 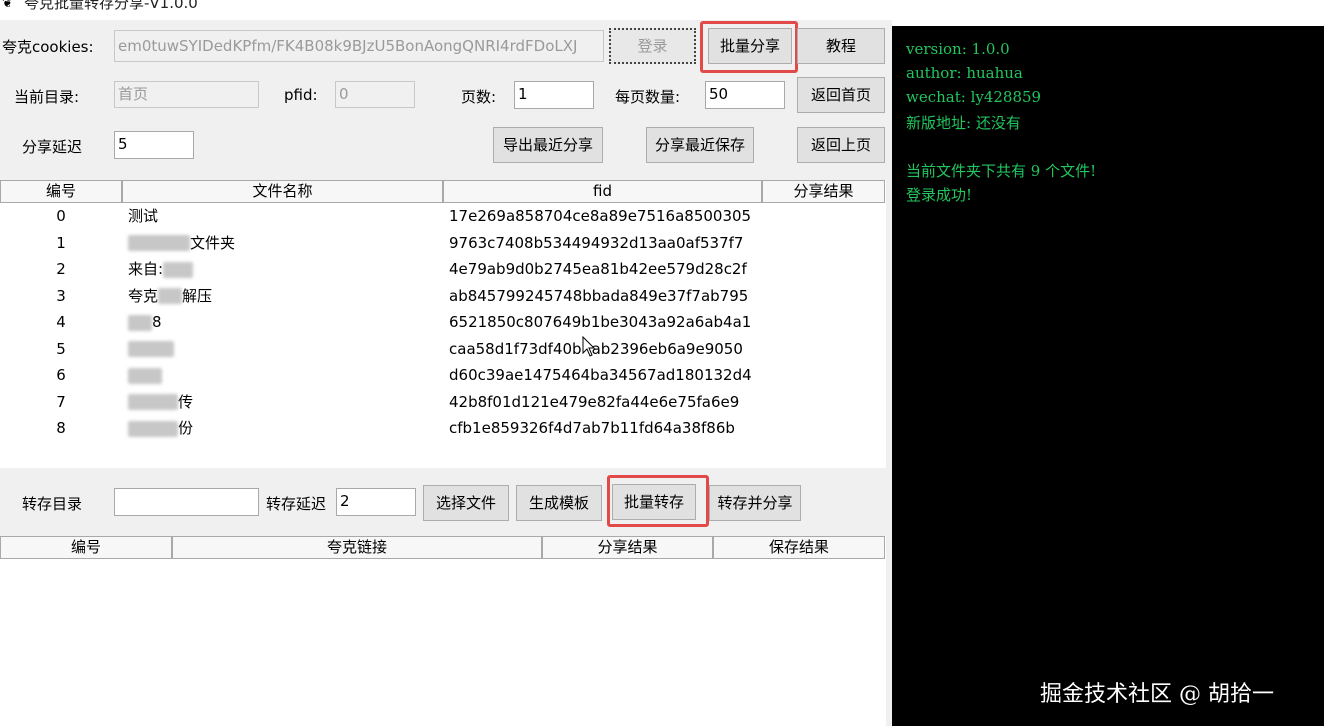 I want to click on table-row: 5 caa58d1f73df40b ab2396eb6a9e9050, so click(x=442, y=349).